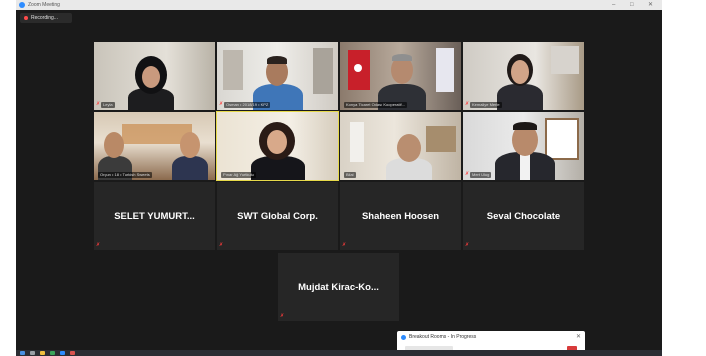 The width and height of the screenshot is (706, 356). I want to click on participant-name: Shaheen Hoosen, so click(400, 216).